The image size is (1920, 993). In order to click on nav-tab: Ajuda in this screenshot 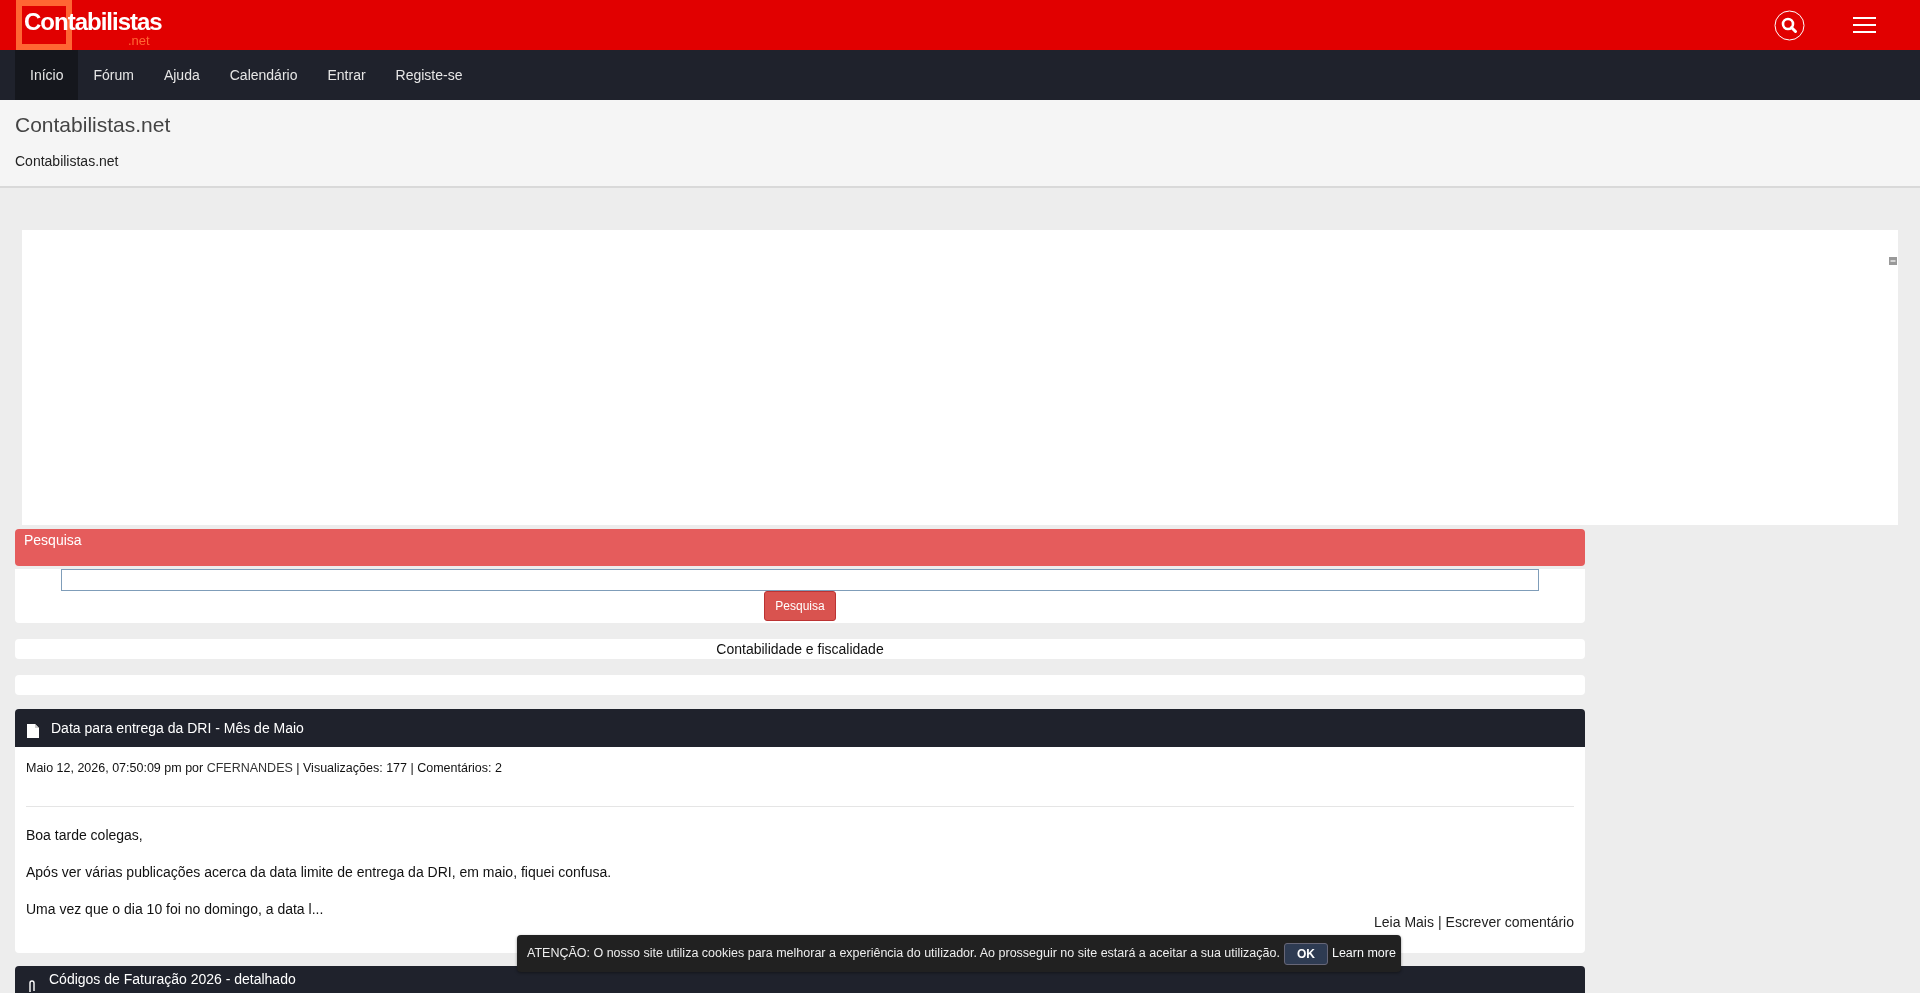, I will do `click(181, 75)`.